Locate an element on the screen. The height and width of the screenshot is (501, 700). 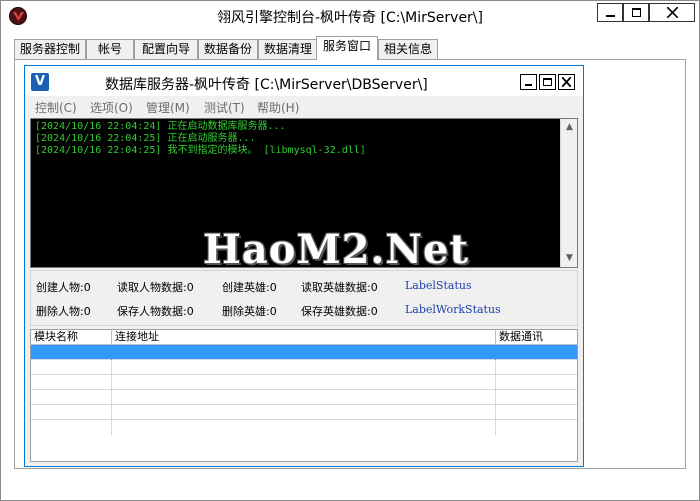
label-status: LabelStatus is located at coordinates (438, 285).